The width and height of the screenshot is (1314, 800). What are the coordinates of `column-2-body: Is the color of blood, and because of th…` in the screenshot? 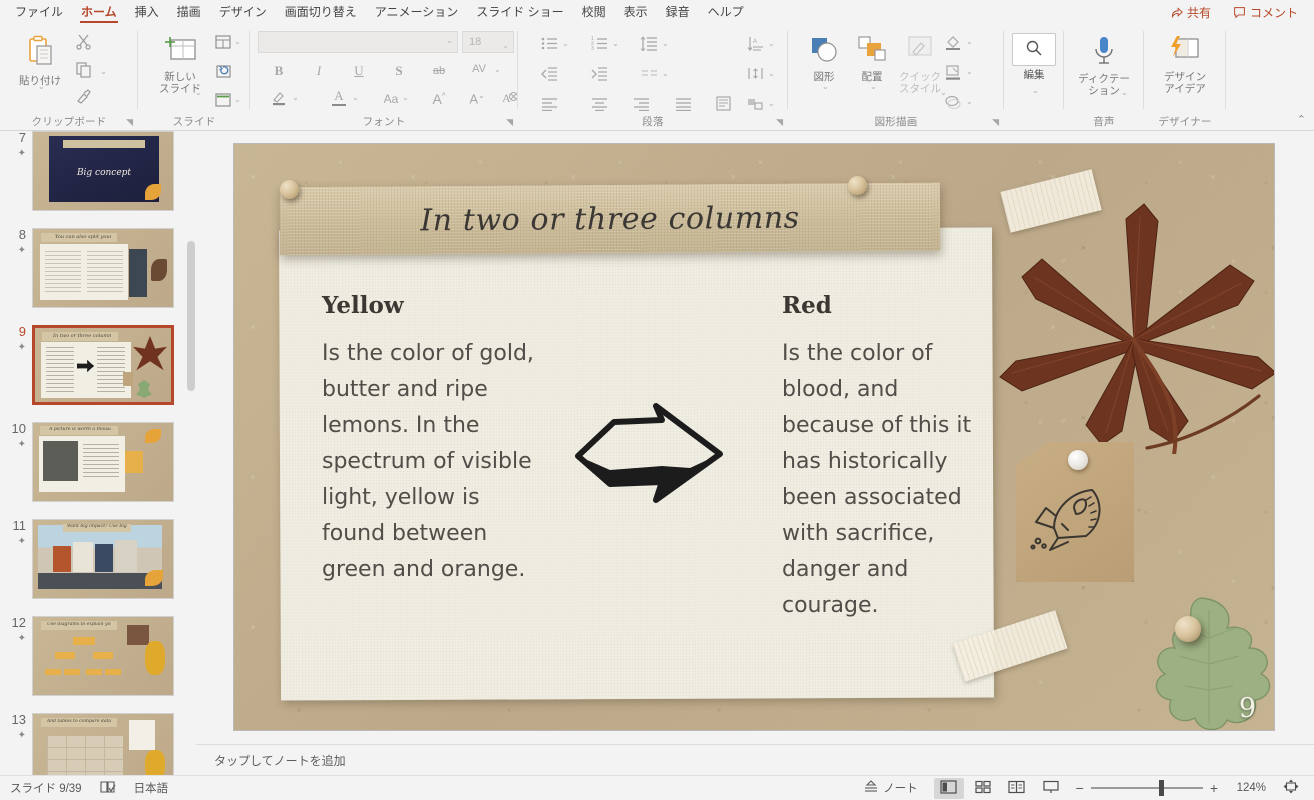 It's located at (889, 480).